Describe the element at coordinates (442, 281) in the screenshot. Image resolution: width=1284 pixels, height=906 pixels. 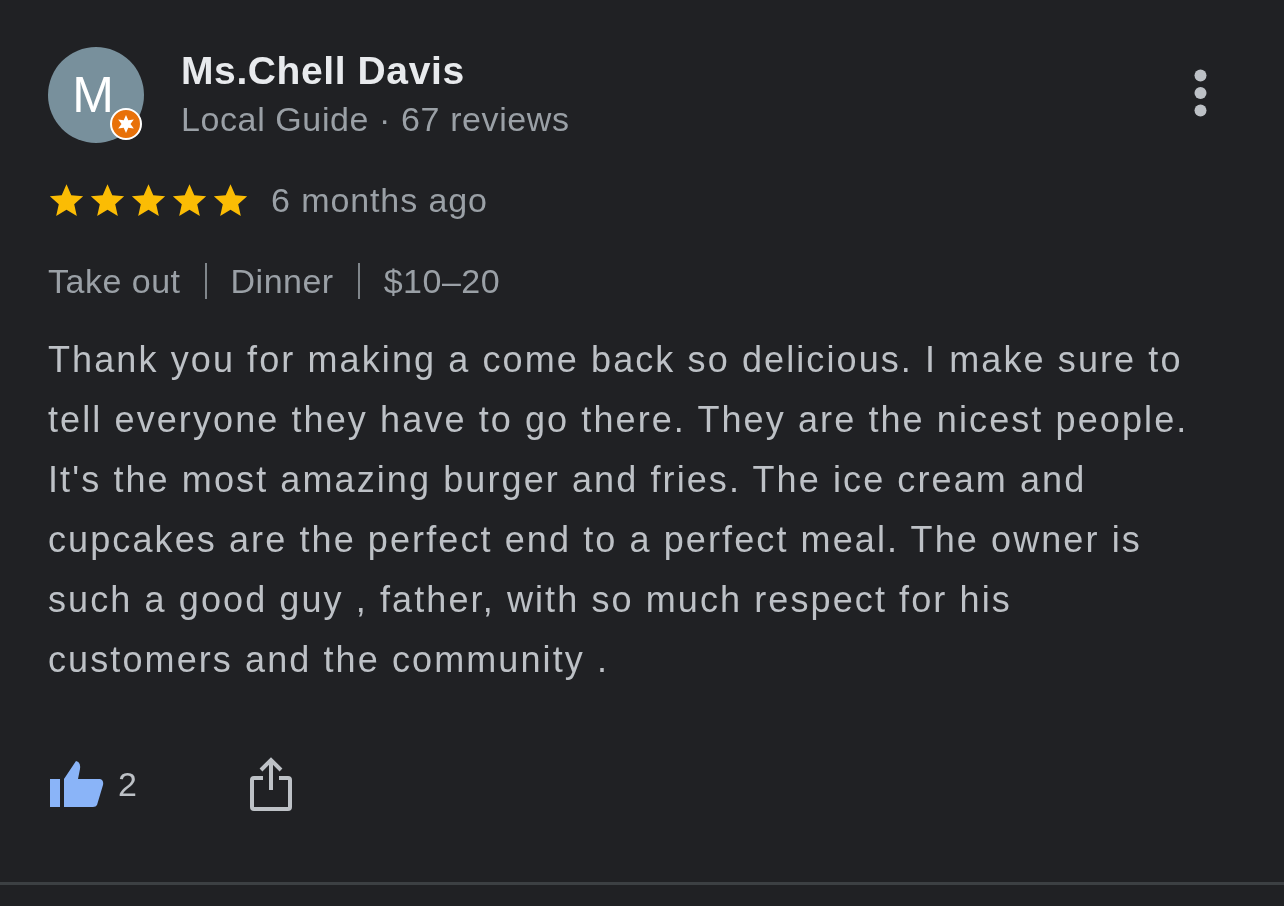
I see `review-tag: $10–20` at that location.